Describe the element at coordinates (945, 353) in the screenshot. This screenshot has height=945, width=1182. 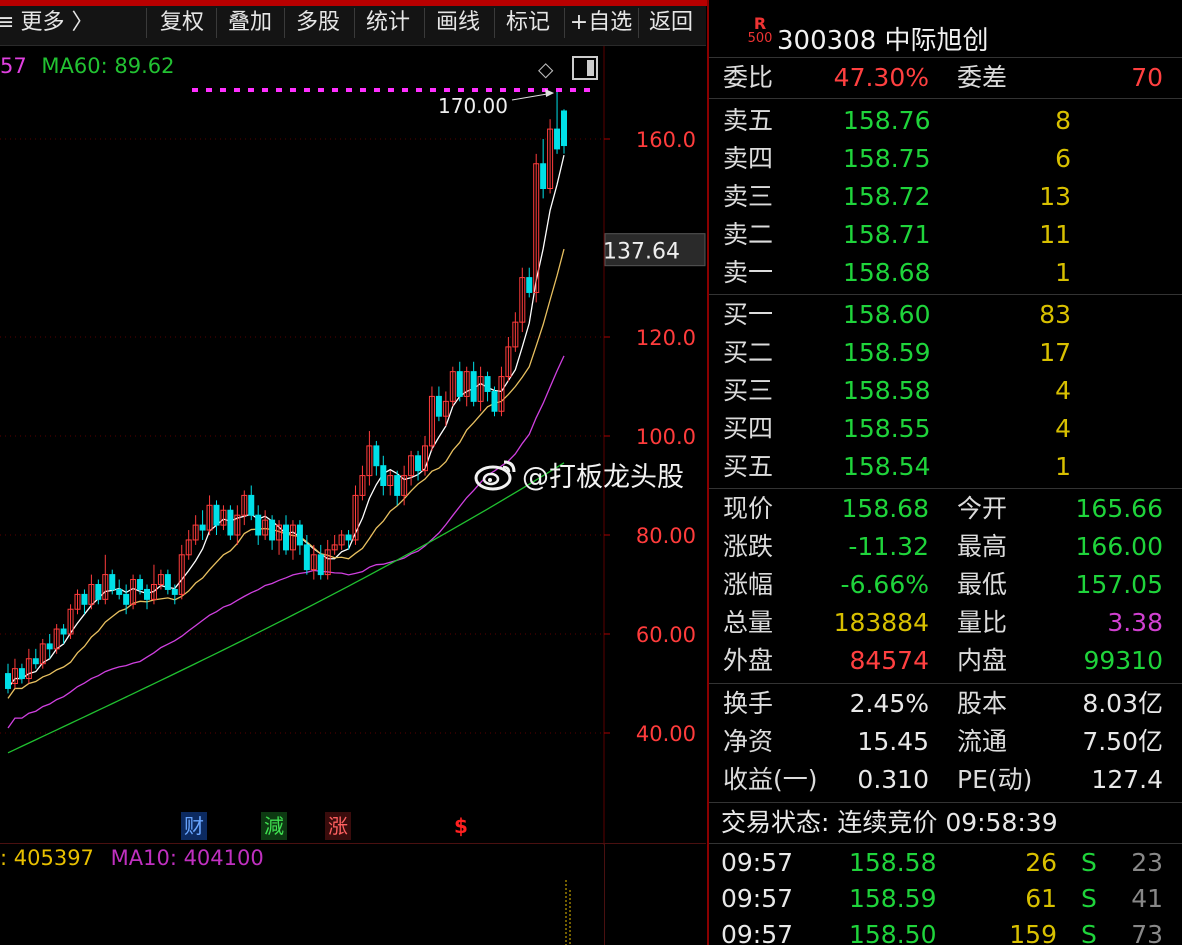
I see `bid-row: 买二 158.59 17` at that location.